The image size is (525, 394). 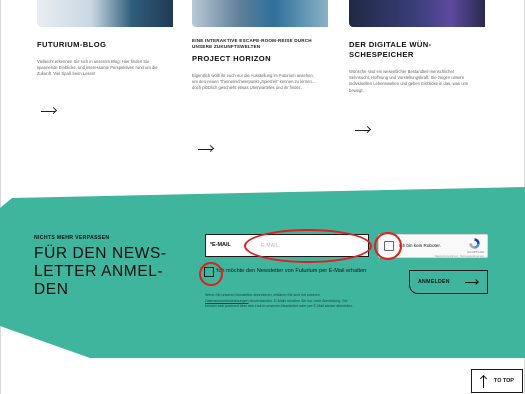 What do you see at coordinates (209, 272) in the screenshot?
I see `newsletter-consent-checkbox` at bounding box center [209, 272].